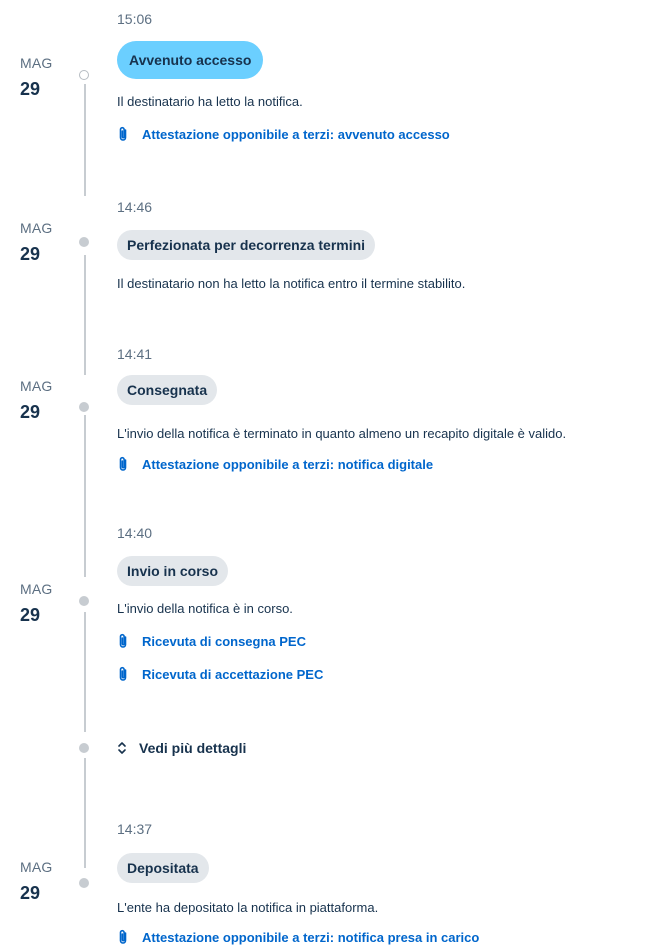 Image resolution: width=663 pixels, height=949 pixels. Describe the element at coordinates (135, 19) in the screenshot. I see `event-time: 15:06` at that location.